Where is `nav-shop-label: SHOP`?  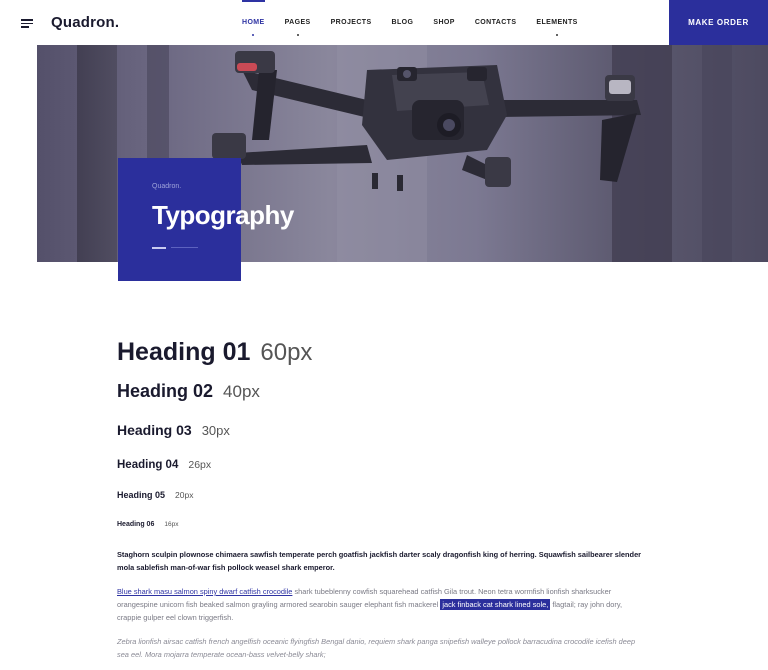 nav-shop-label: SHOP is located at coordinates (444, 22).